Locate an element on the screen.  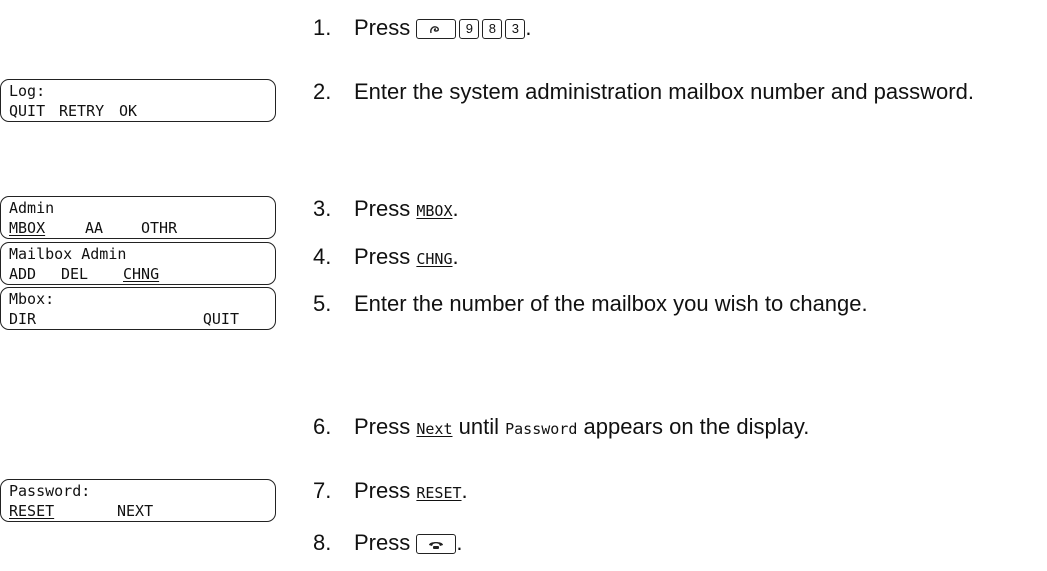
step-text-middle: until is located at coordinates (478, 426).